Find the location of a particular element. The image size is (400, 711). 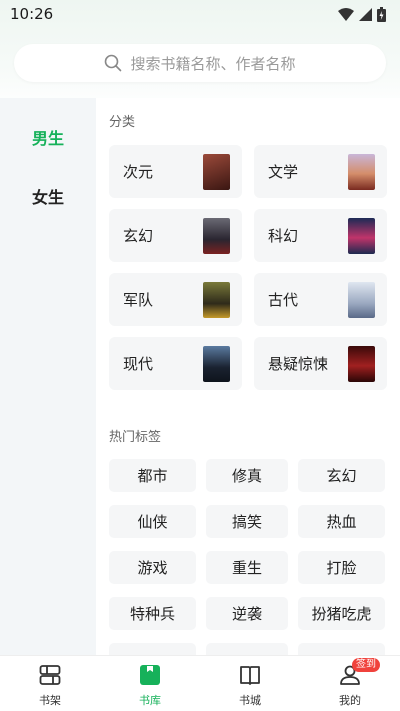

category-card: 古代 is located at coordinates (320, 299).